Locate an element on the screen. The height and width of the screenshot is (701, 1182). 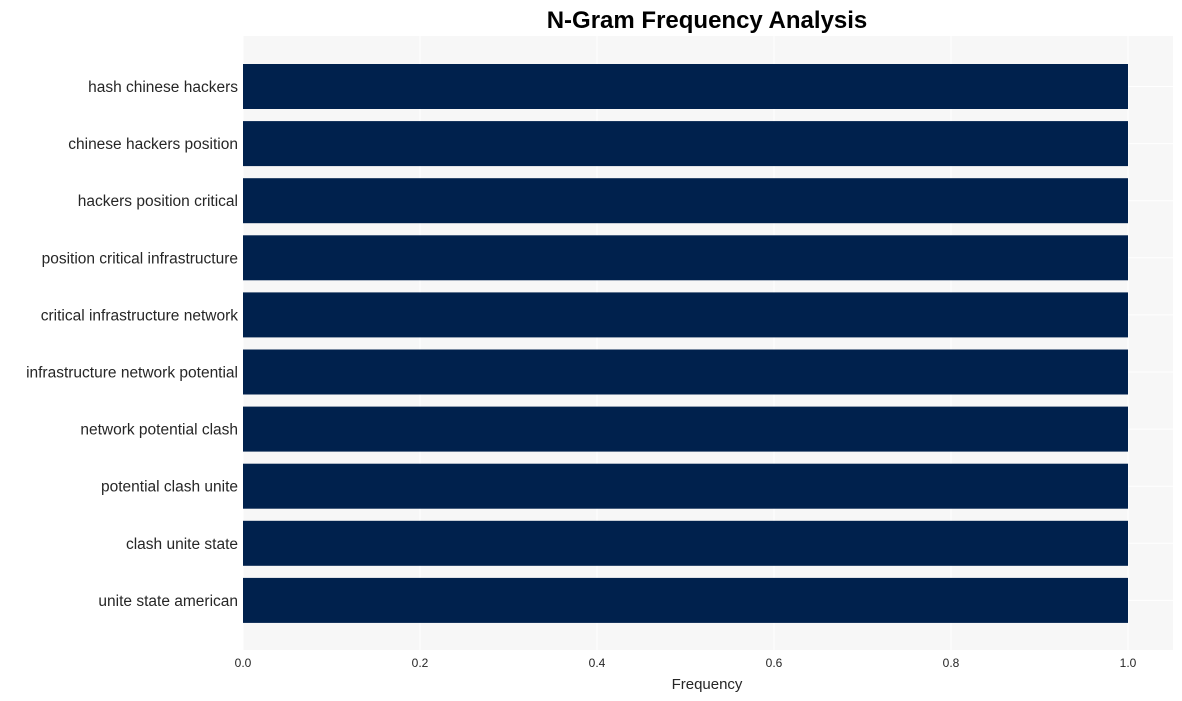
y-tick-label: infrastructure network potential is located at coordinates (132, 373).